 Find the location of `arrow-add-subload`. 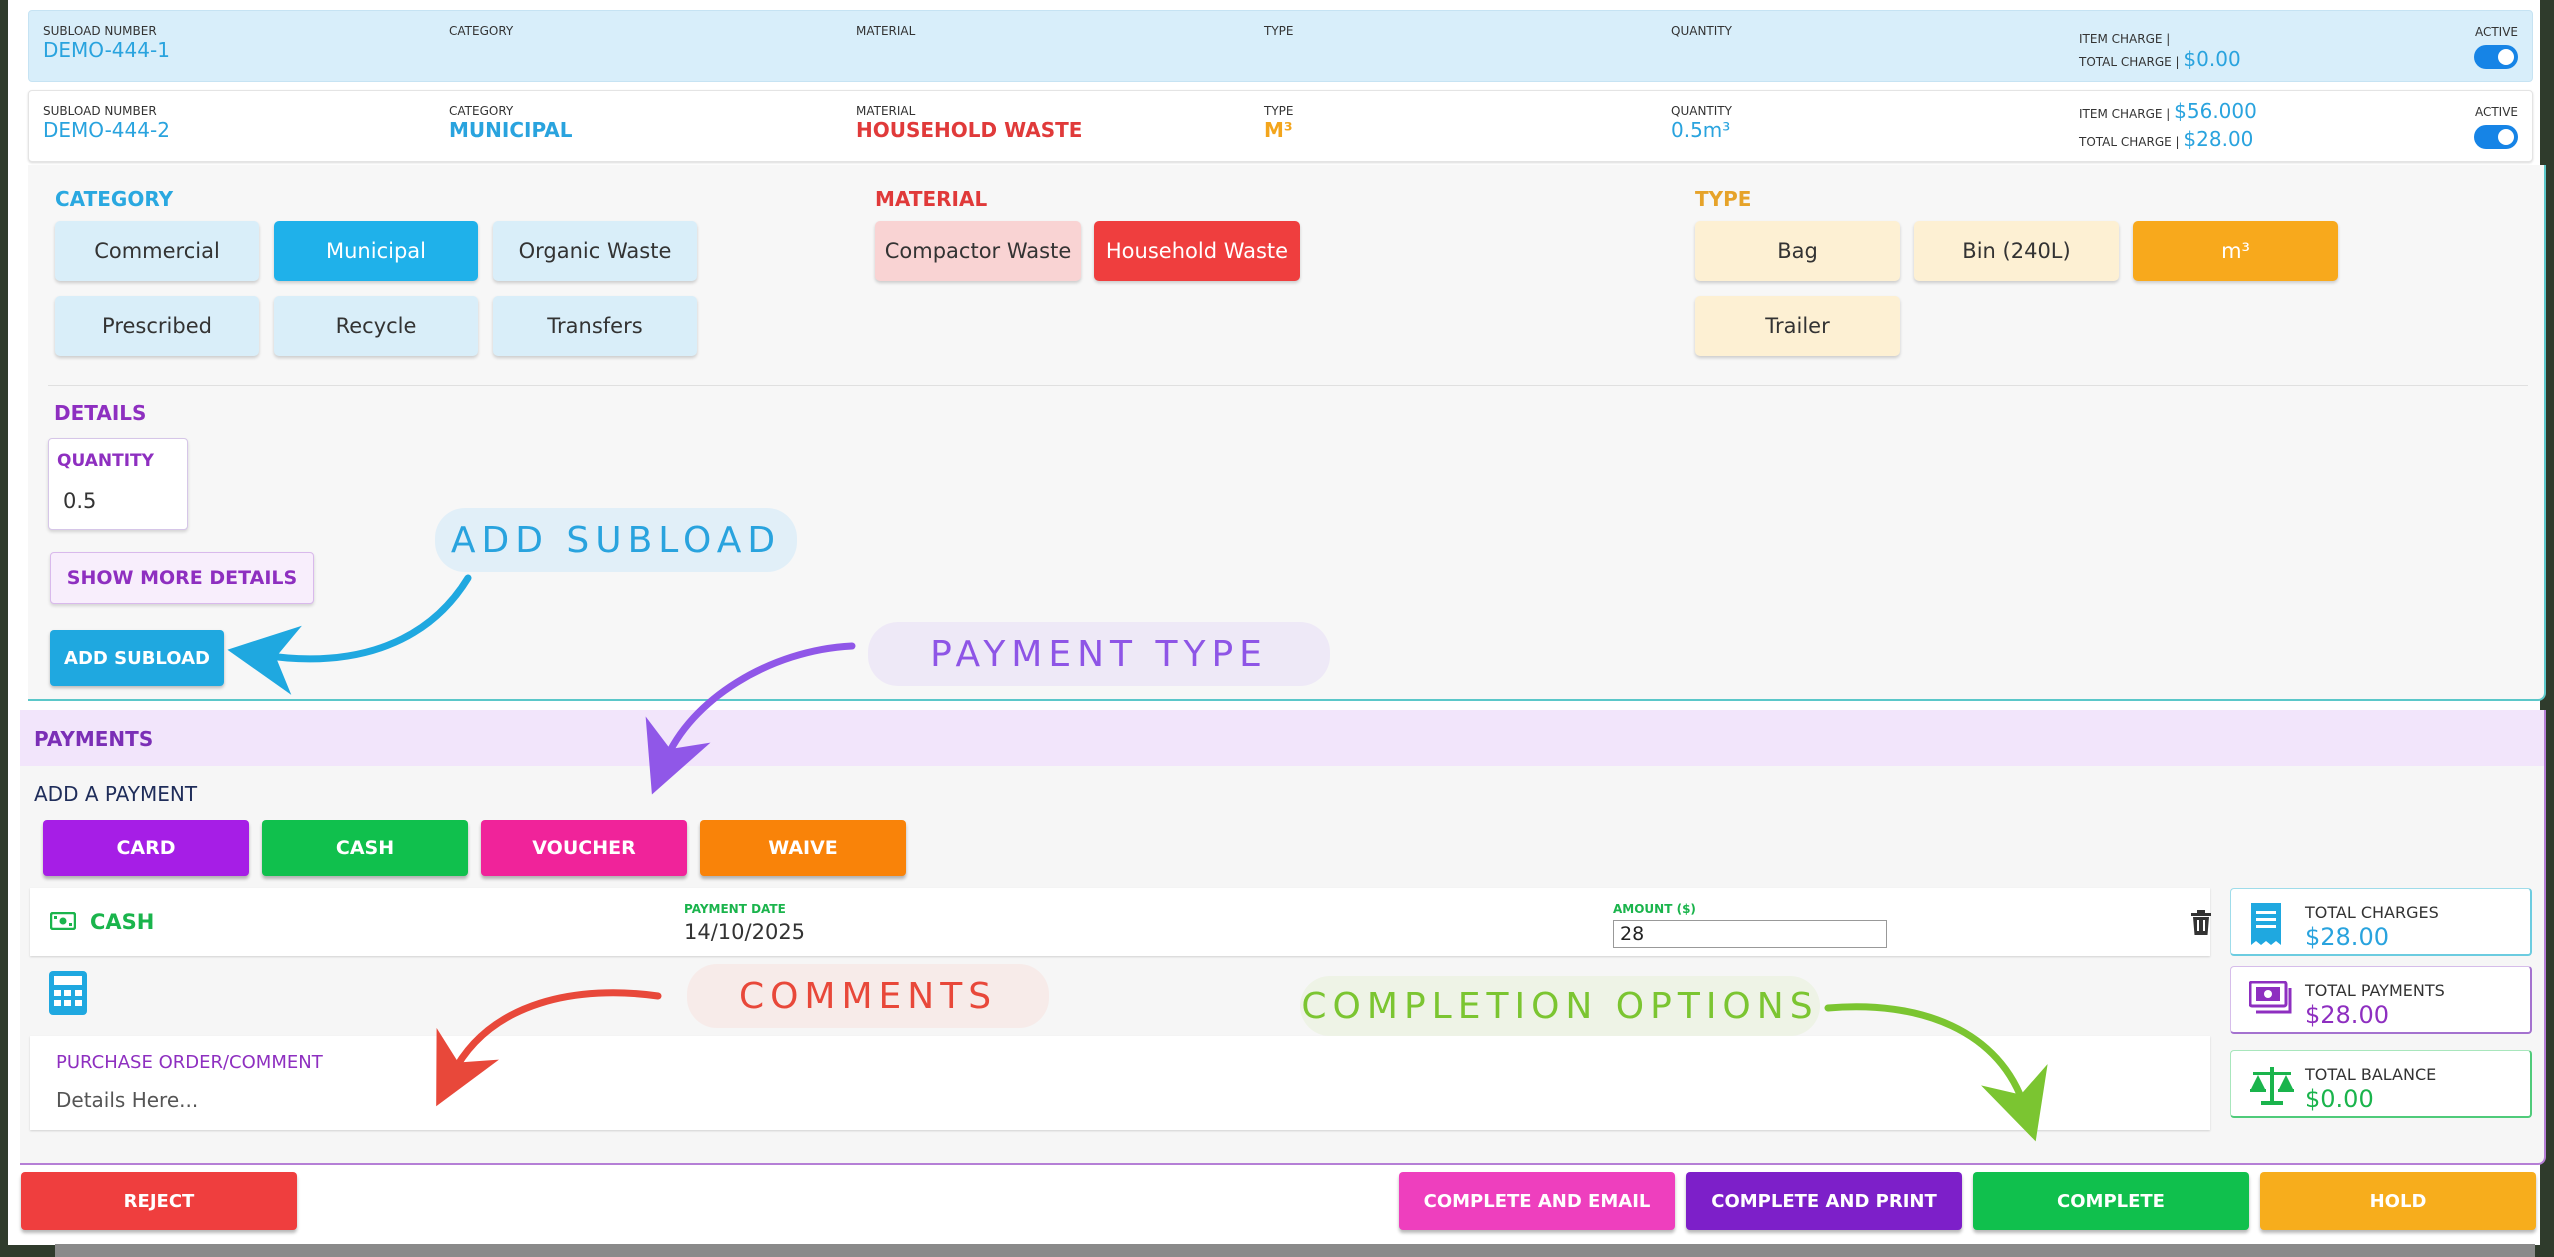

arrow-add-subload is located at coordinates (349, 634).